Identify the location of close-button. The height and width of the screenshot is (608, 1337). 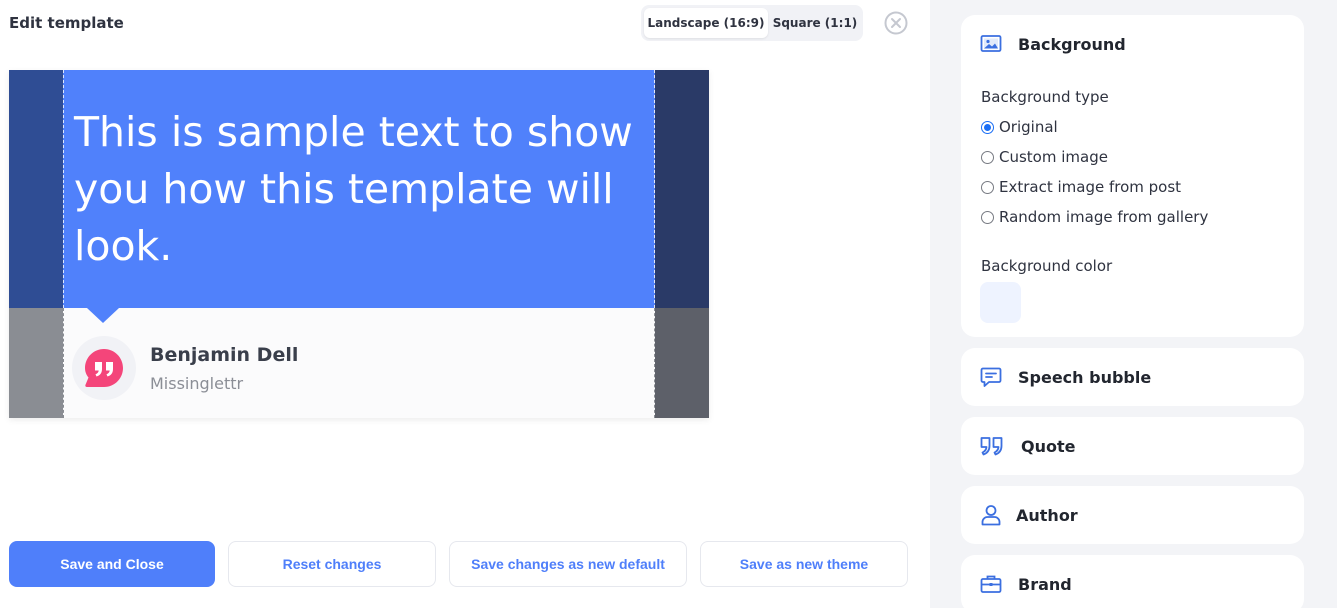
(896, 23).